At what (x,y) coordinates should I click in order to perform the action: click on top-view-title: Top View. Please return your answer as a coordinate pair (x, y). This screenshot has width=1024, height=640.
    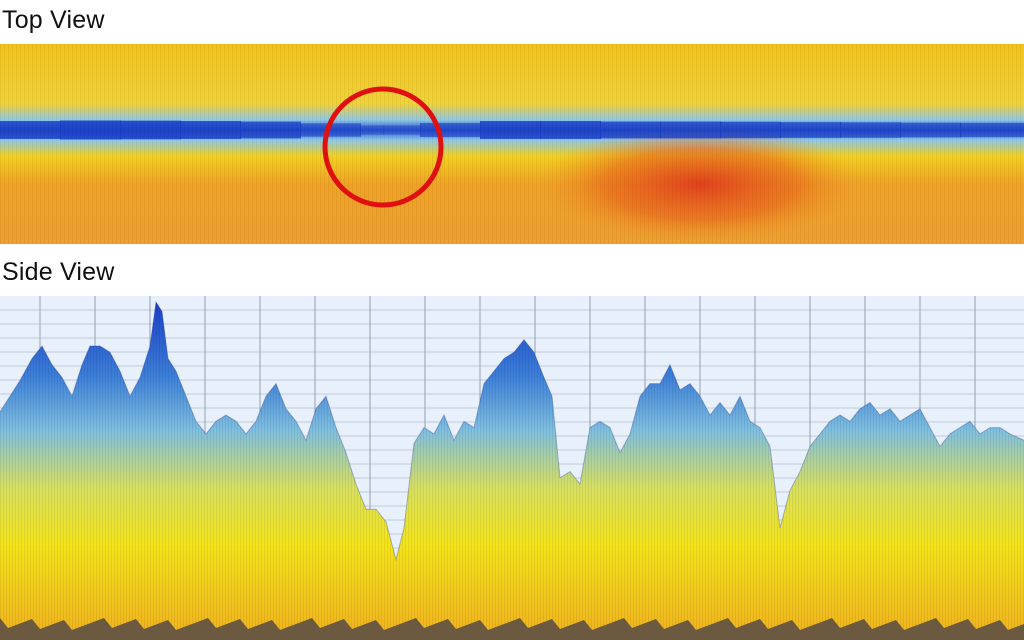
    Looking at the image, I should click on (53, 20).